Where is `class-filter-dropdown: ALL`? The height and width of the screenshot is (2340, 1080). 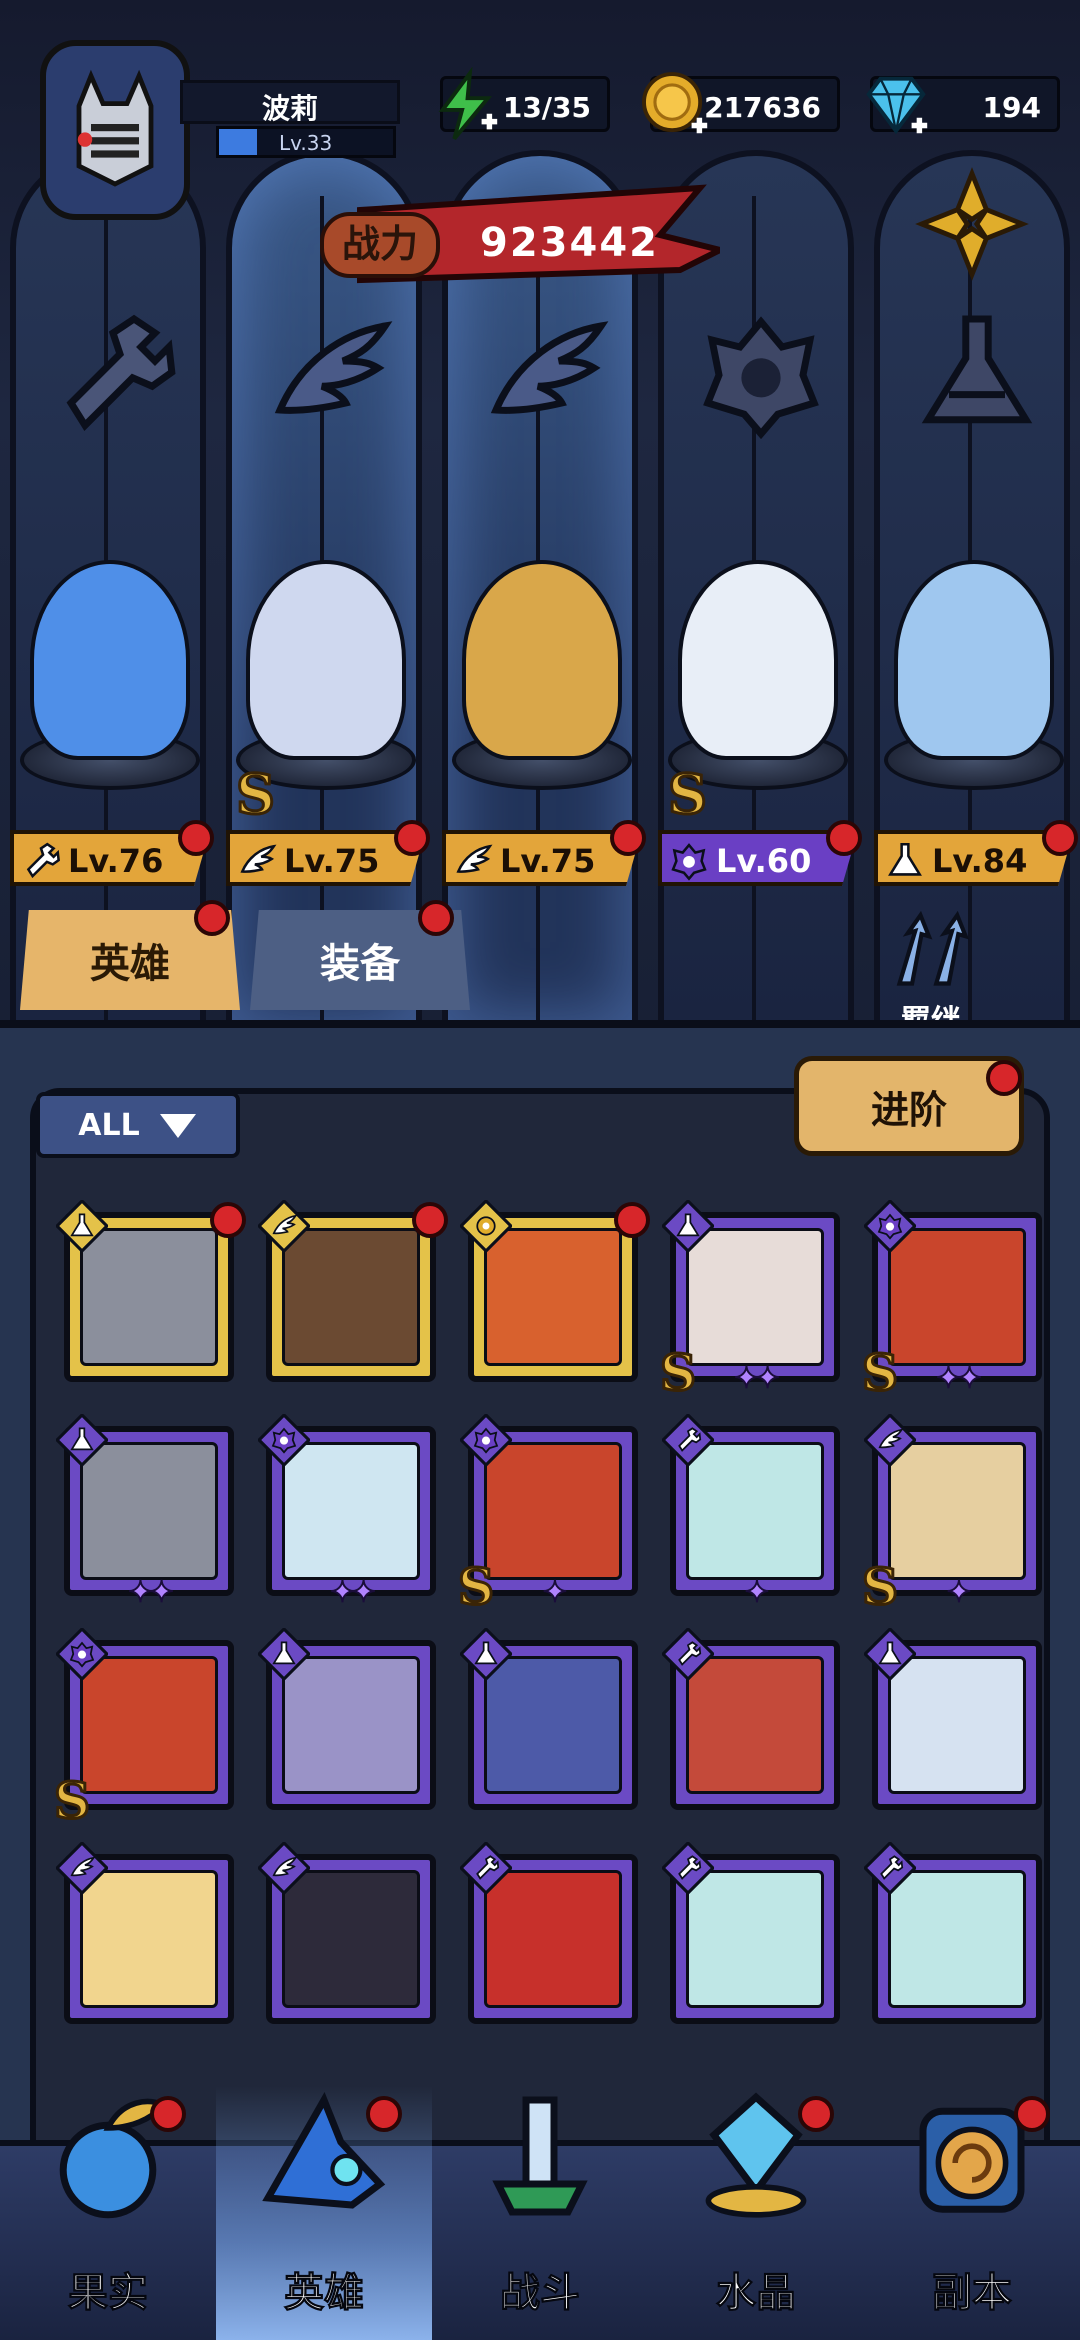 class-filter-dropdown: ALL is located at coordinates (138, 1125).